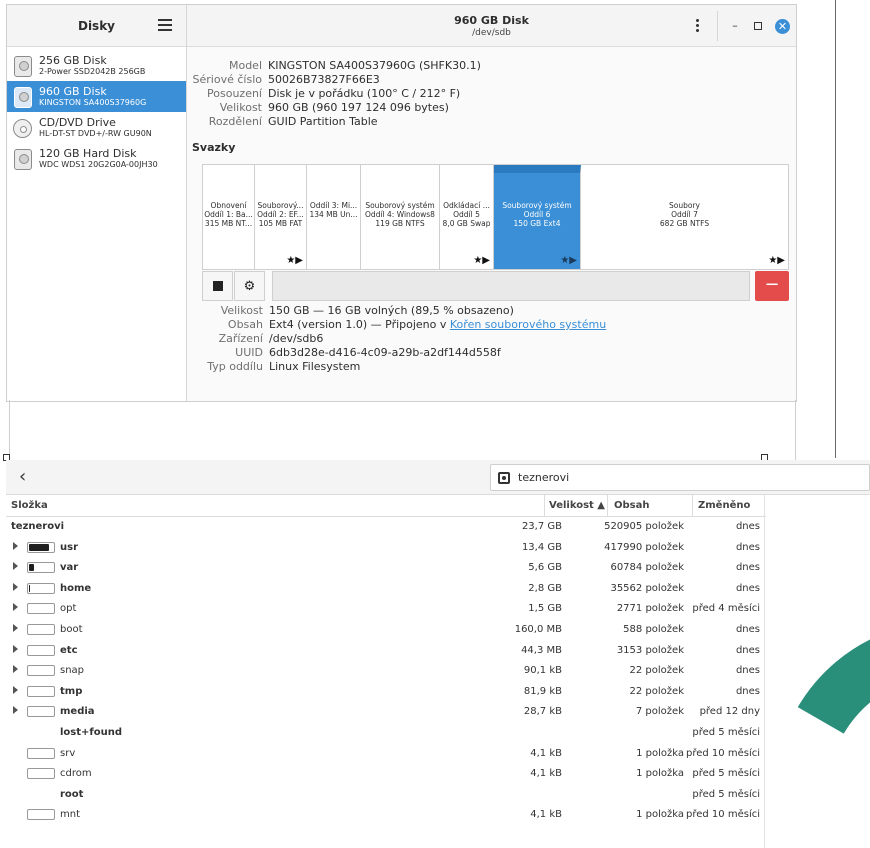 The width and height of the screenshot is (870, 848). What do you see at coordinates (782, 26) in the screenshot?
I see `close-button: ✕` at bounding box center [782, 26].